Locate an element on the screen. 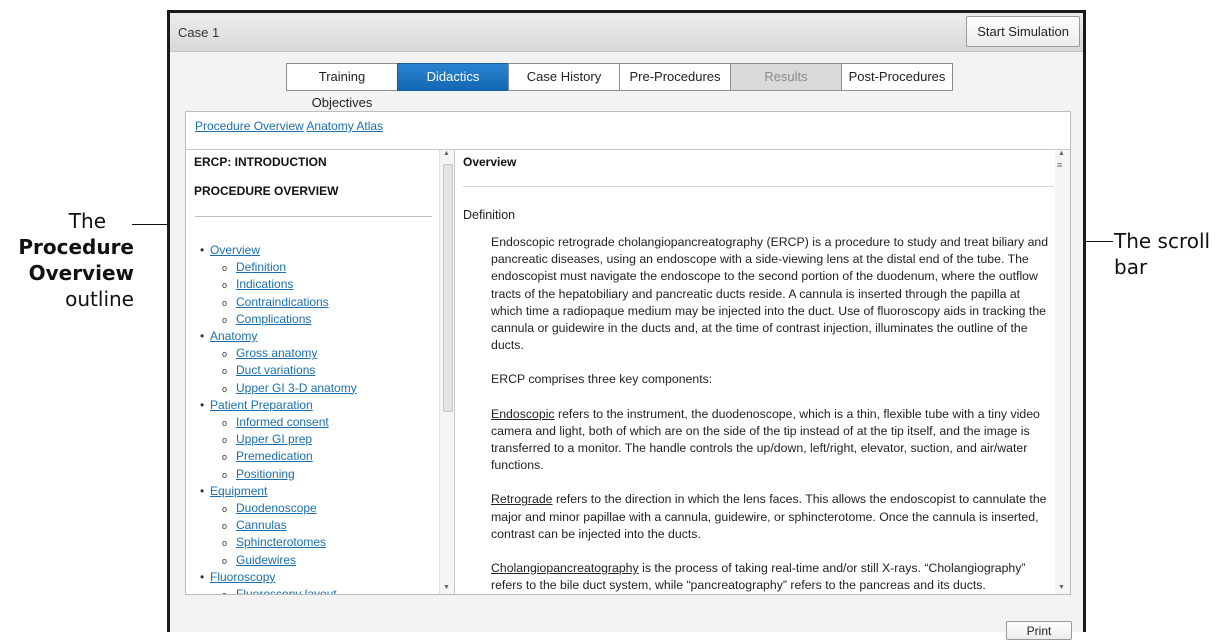 The width and height of the screenshot is (1222, 640). outline-link: Fluoroscopy layout is located at coordinates (286, 590).